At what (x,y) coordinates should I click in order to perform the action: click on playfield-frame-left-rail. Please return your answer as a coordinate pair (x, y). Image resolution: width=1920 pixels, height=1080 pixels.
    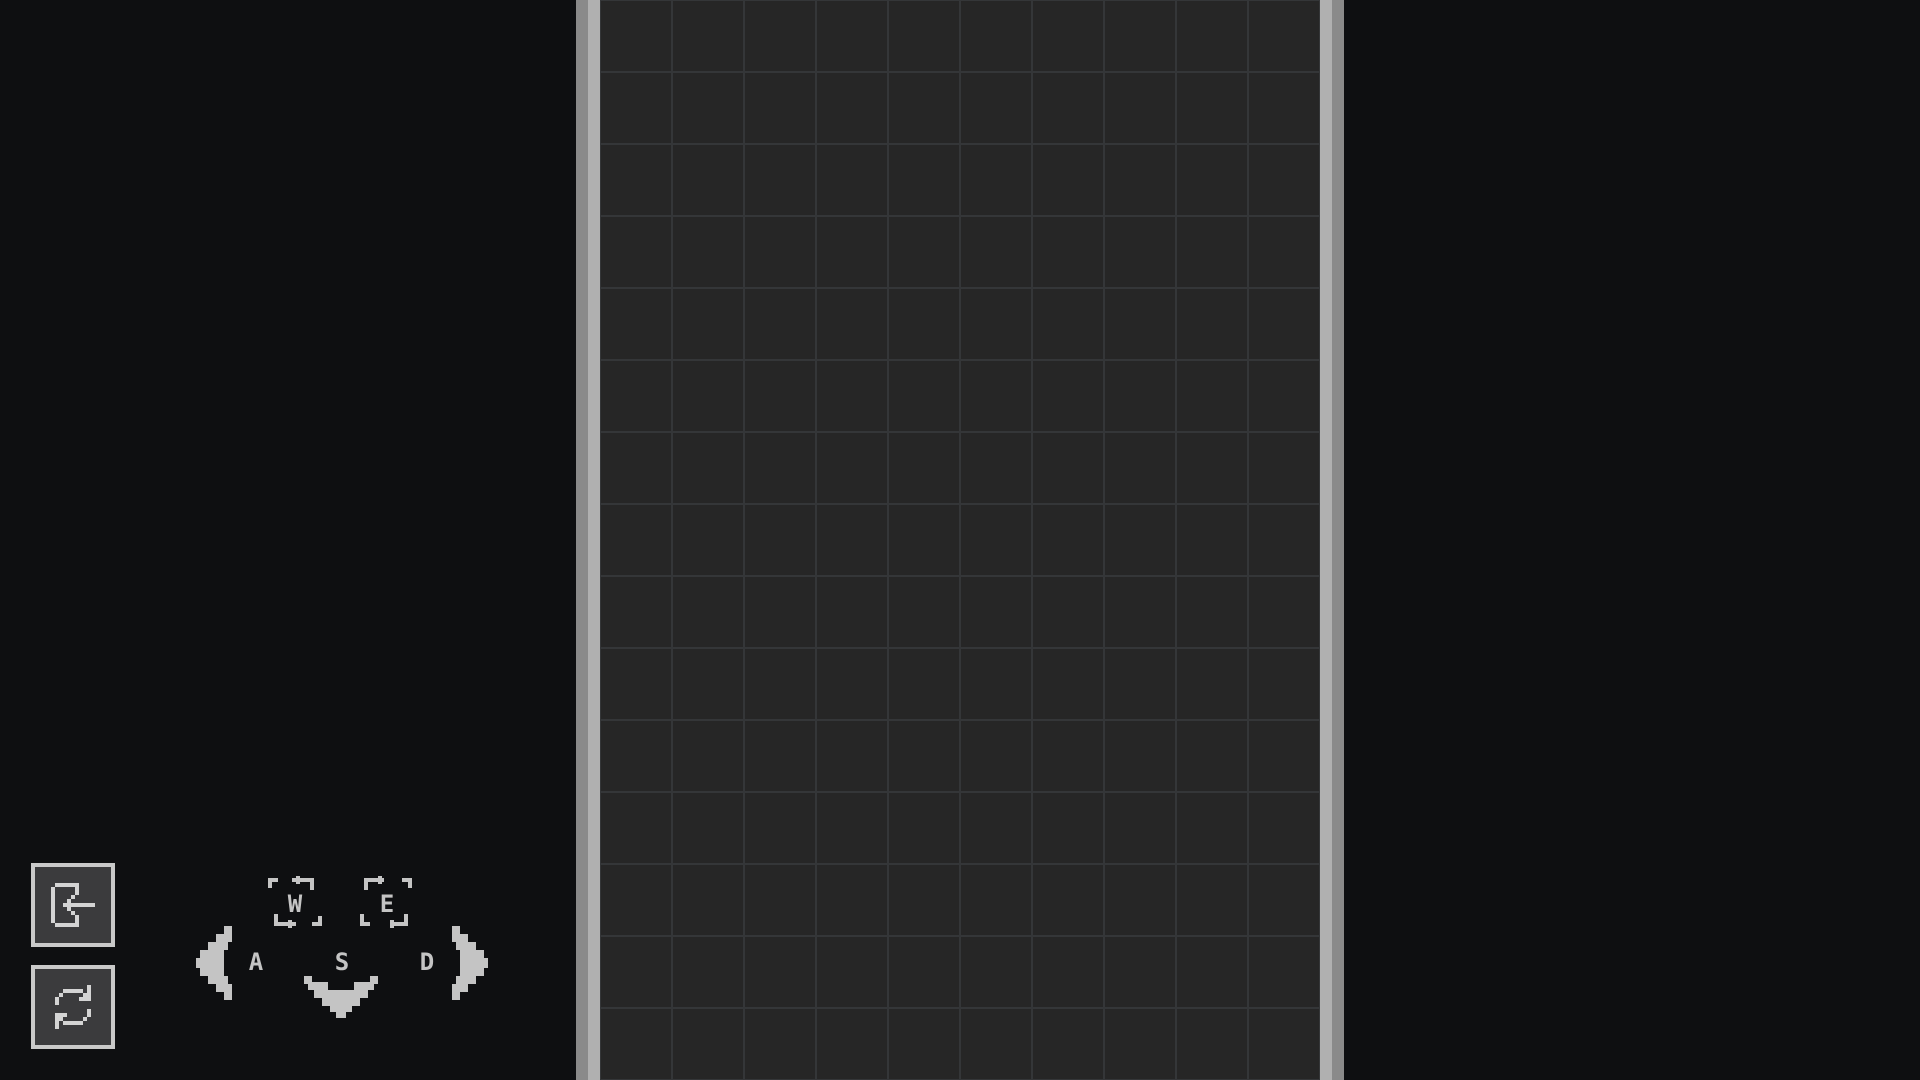
    Looking at the image, I should click on (594, 540).